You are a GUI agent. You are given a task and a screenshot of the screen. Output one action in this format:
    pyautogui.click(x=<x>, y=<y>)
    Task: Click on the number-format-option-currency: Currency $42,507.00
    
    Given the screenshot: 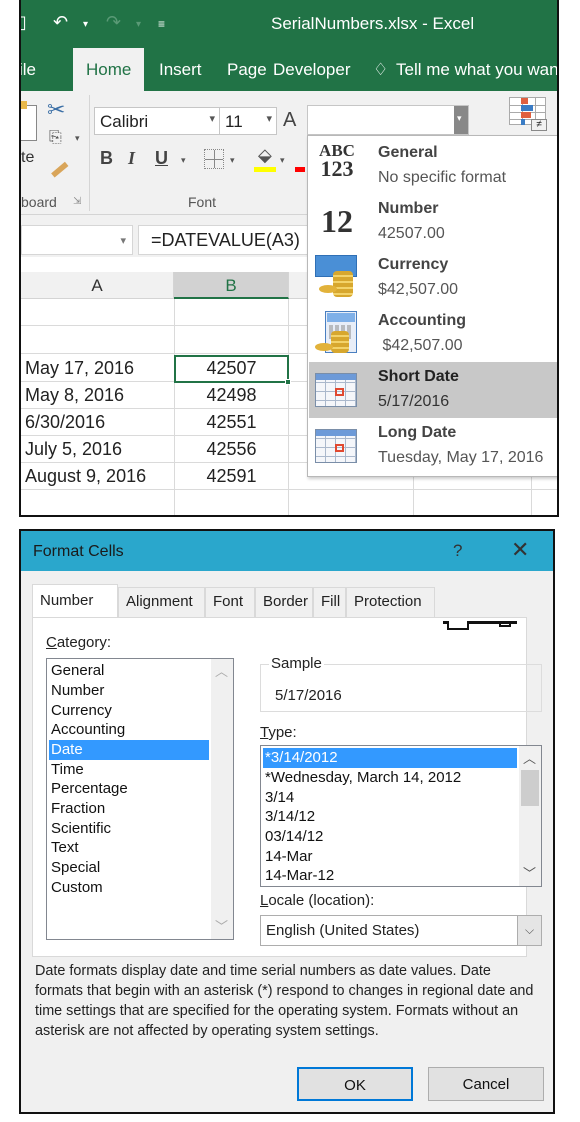 What is the action you would take?
    pyautogui.click(x=433, y=278)
    